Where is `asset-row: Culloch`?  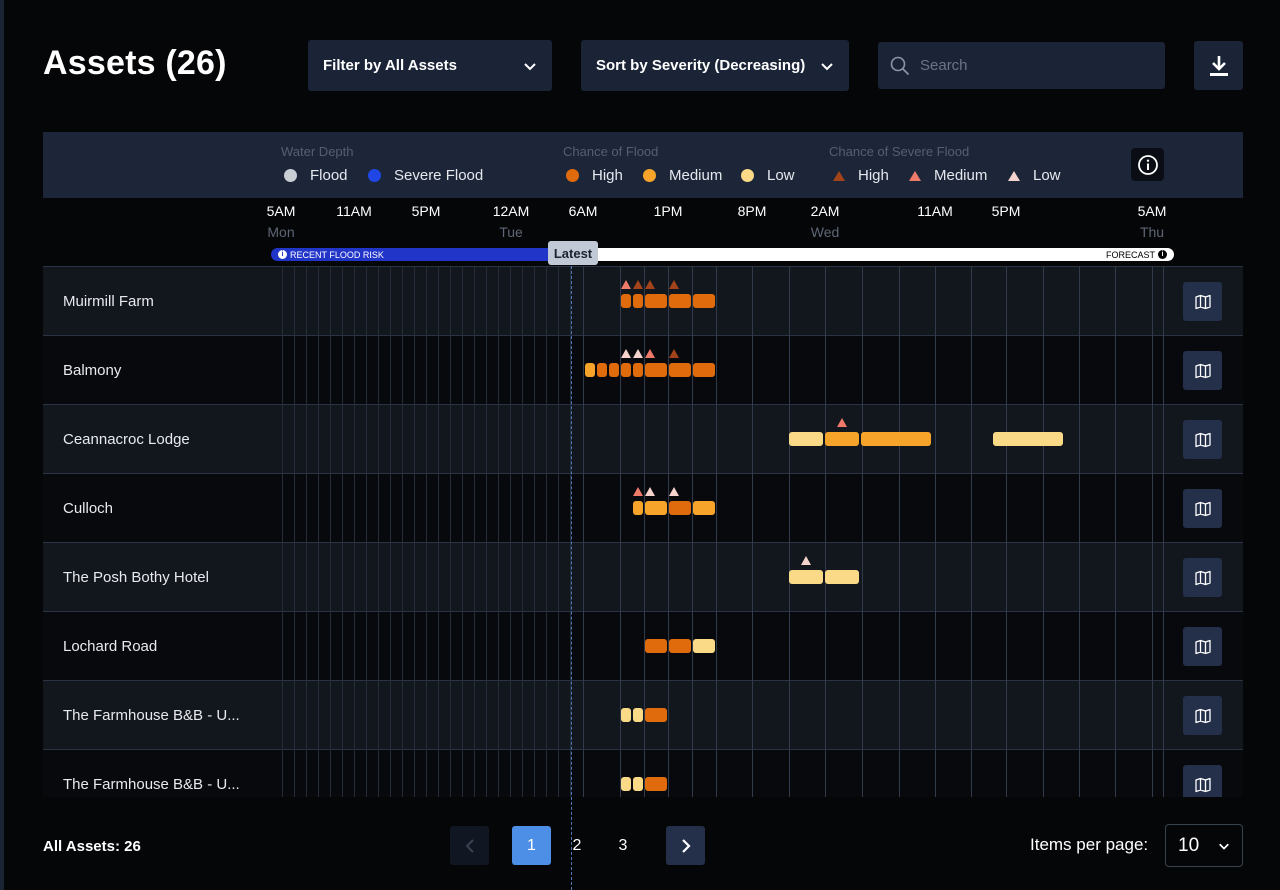 asset-row: Culloch is located at coordinates (643, 508).